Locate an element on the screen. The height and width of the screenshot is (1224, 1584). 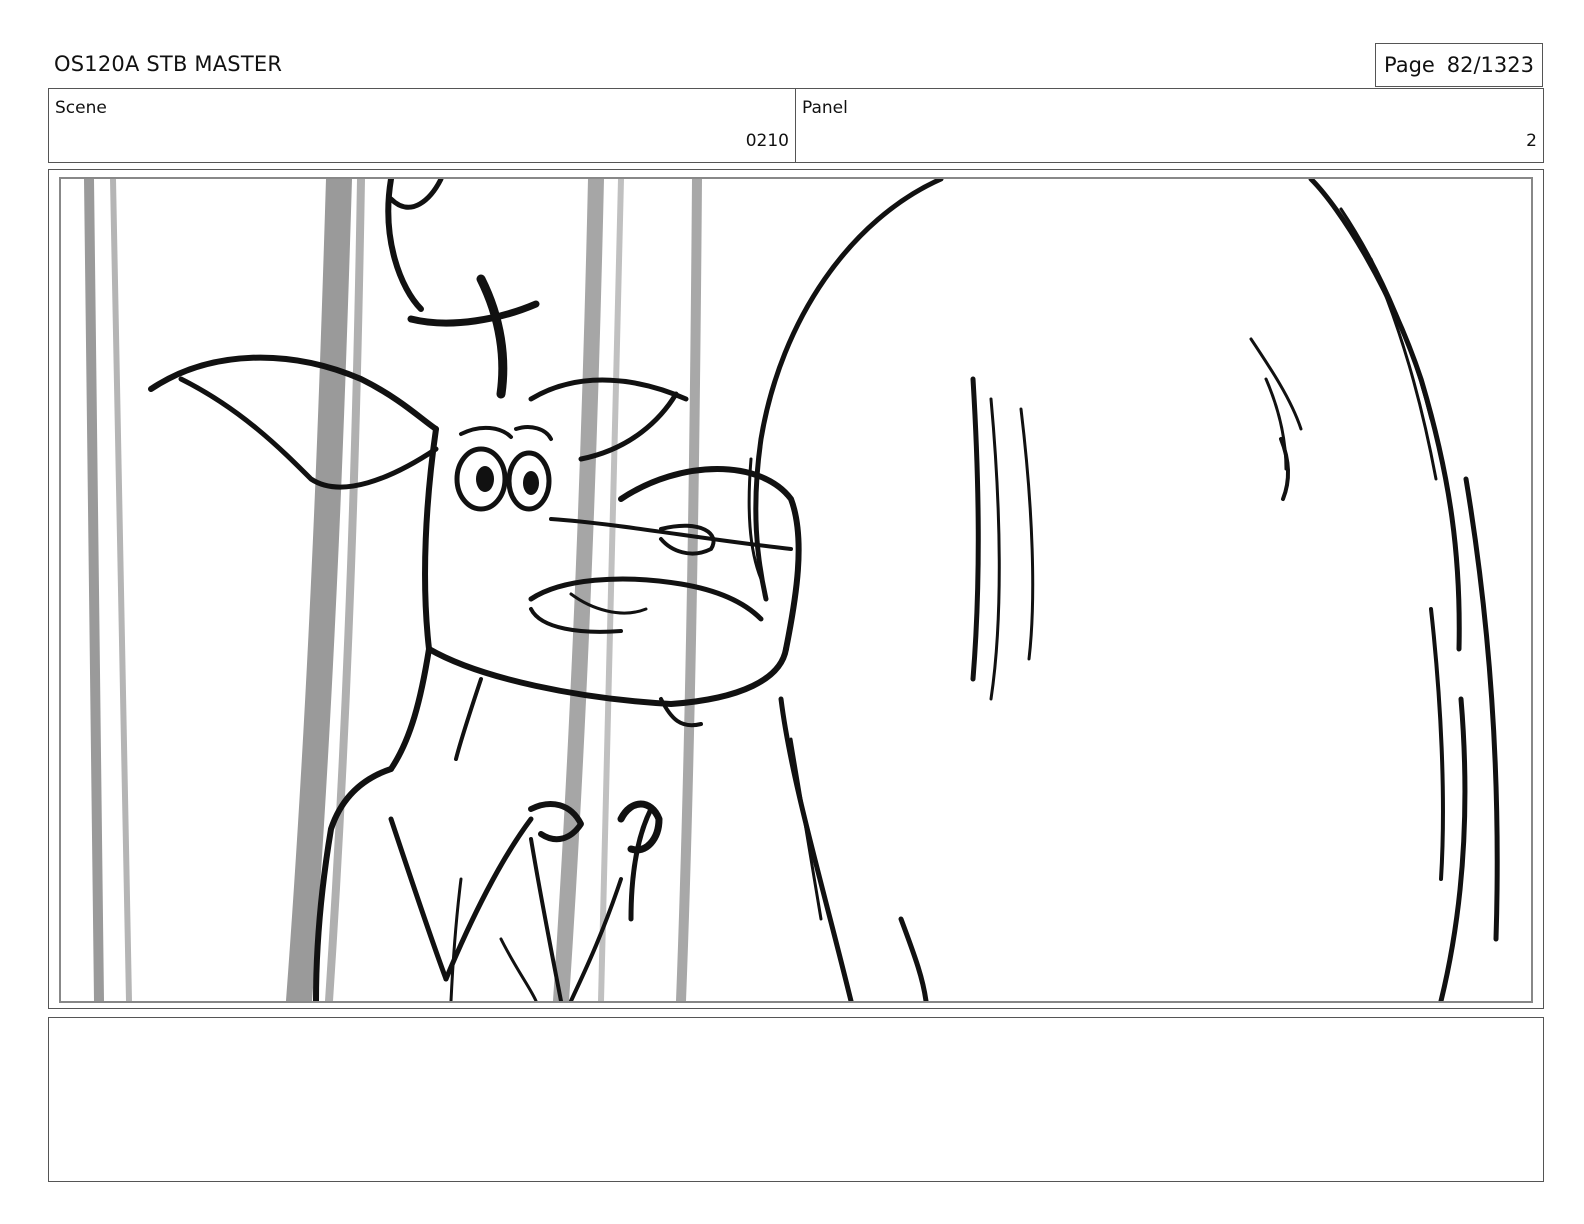
scene-cell: Scene 0210 is located at coordinates (422, 125).